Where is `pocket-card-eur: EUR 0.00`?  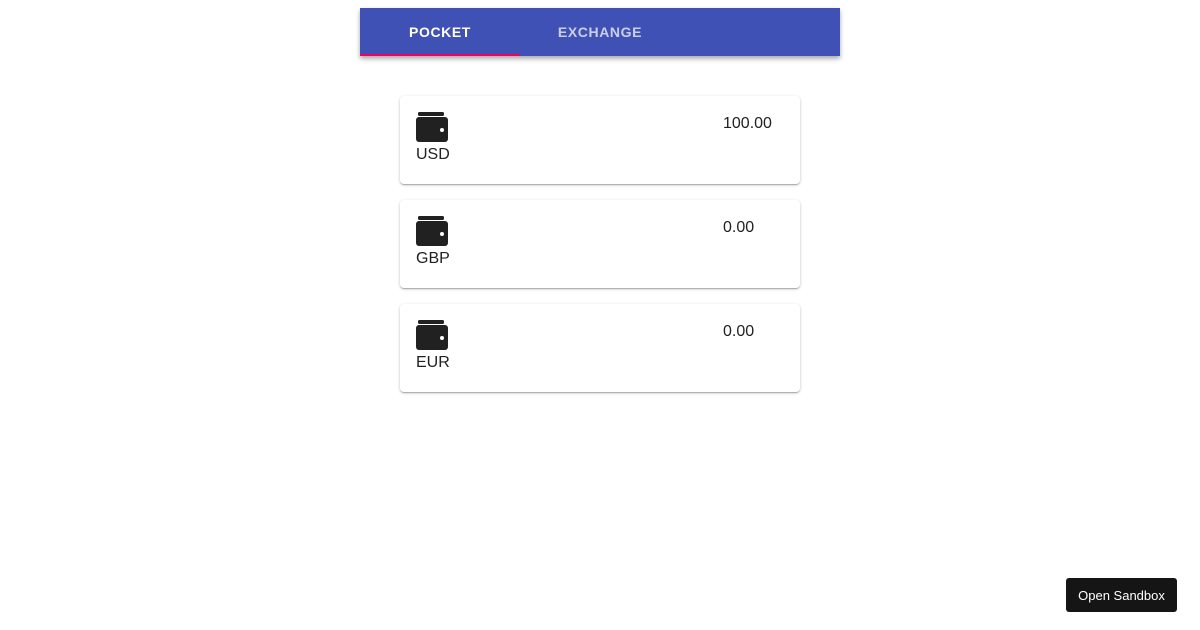
pocket-card-eur: EUR 0.00 is located at coordinates (600, 348).